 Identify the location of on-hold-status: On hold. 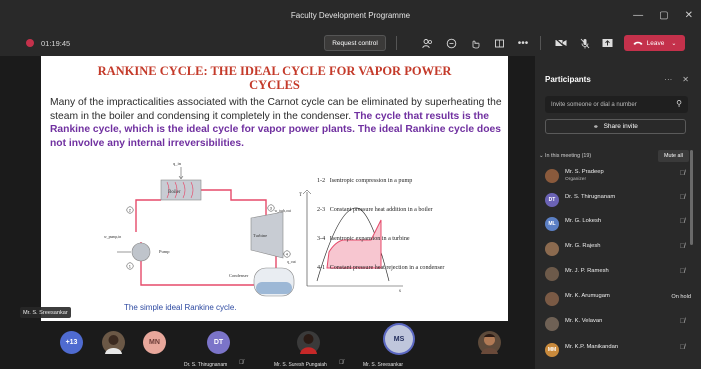
(681, 297).